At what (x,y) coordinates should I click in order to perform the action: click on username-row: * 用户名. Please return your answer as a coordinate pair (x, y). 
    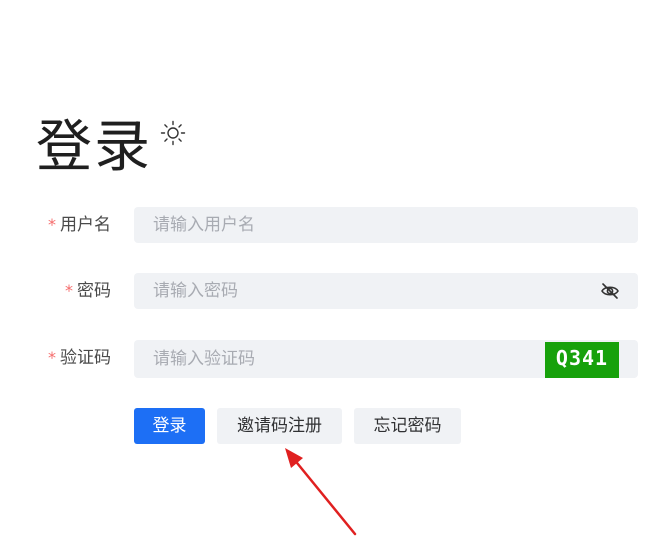
    Looking at the image, I should click on (329, 225).